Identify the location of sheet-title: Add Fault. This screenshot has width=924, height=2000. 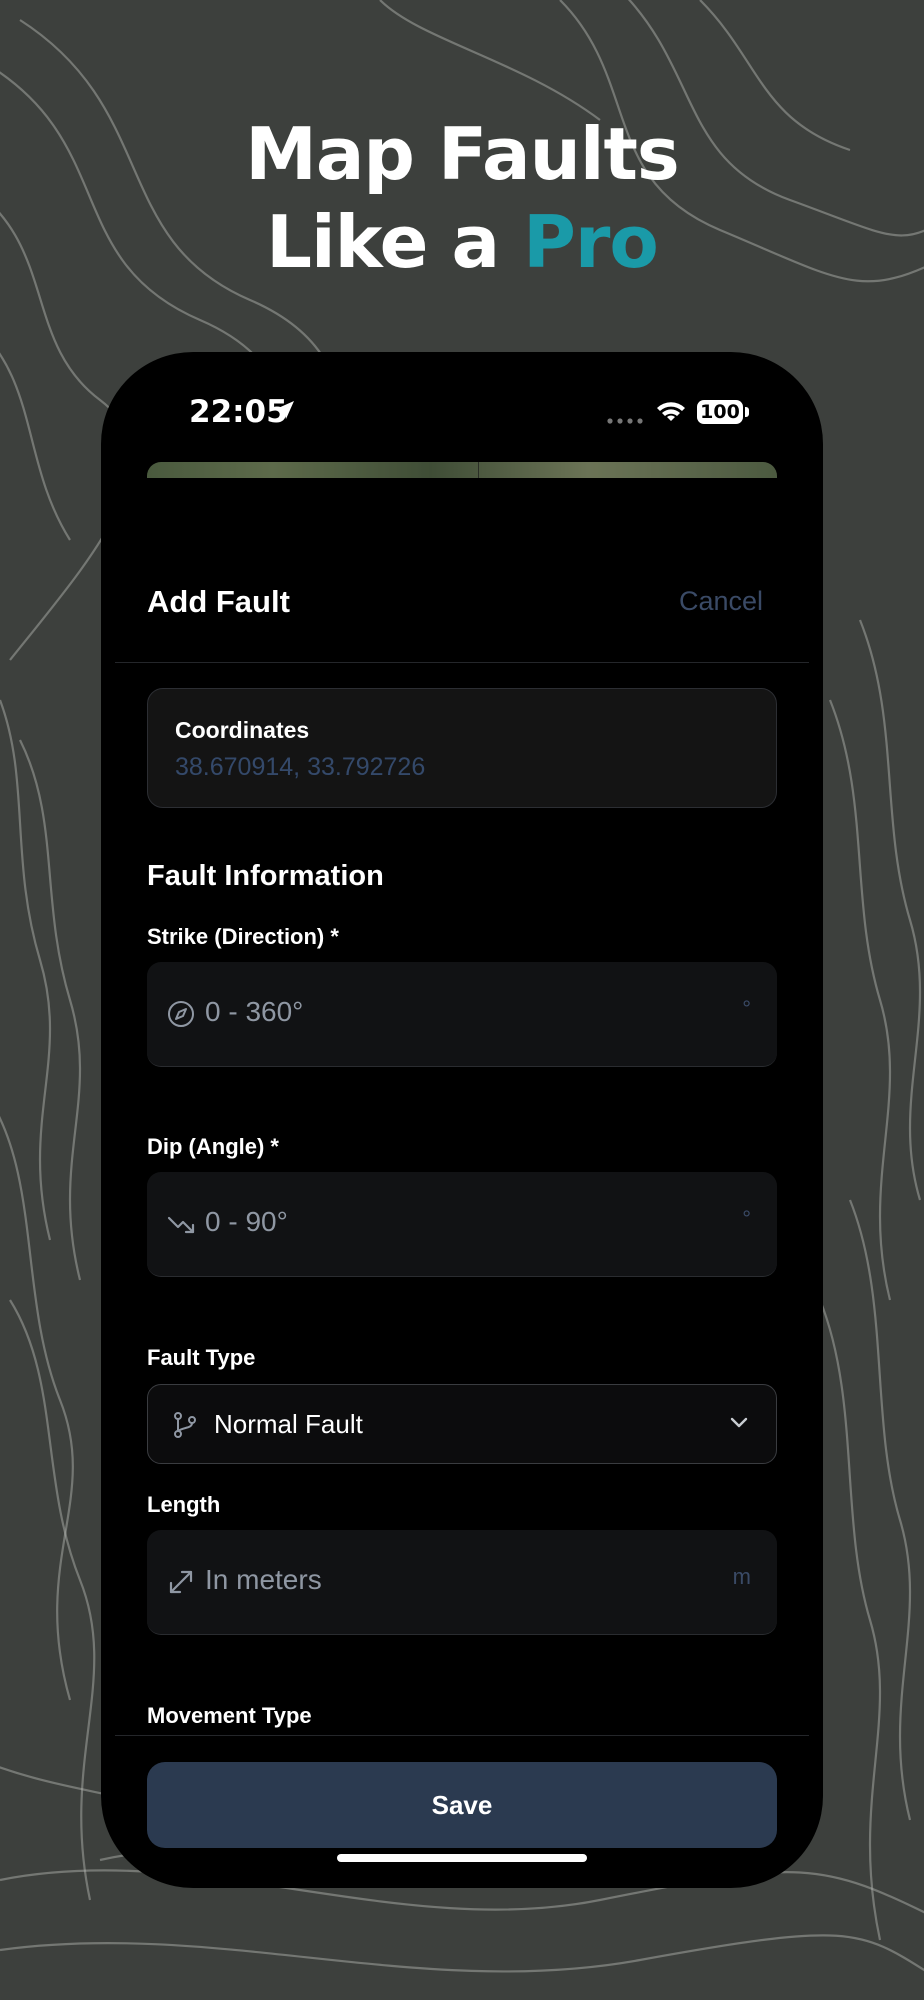
(218, 601).